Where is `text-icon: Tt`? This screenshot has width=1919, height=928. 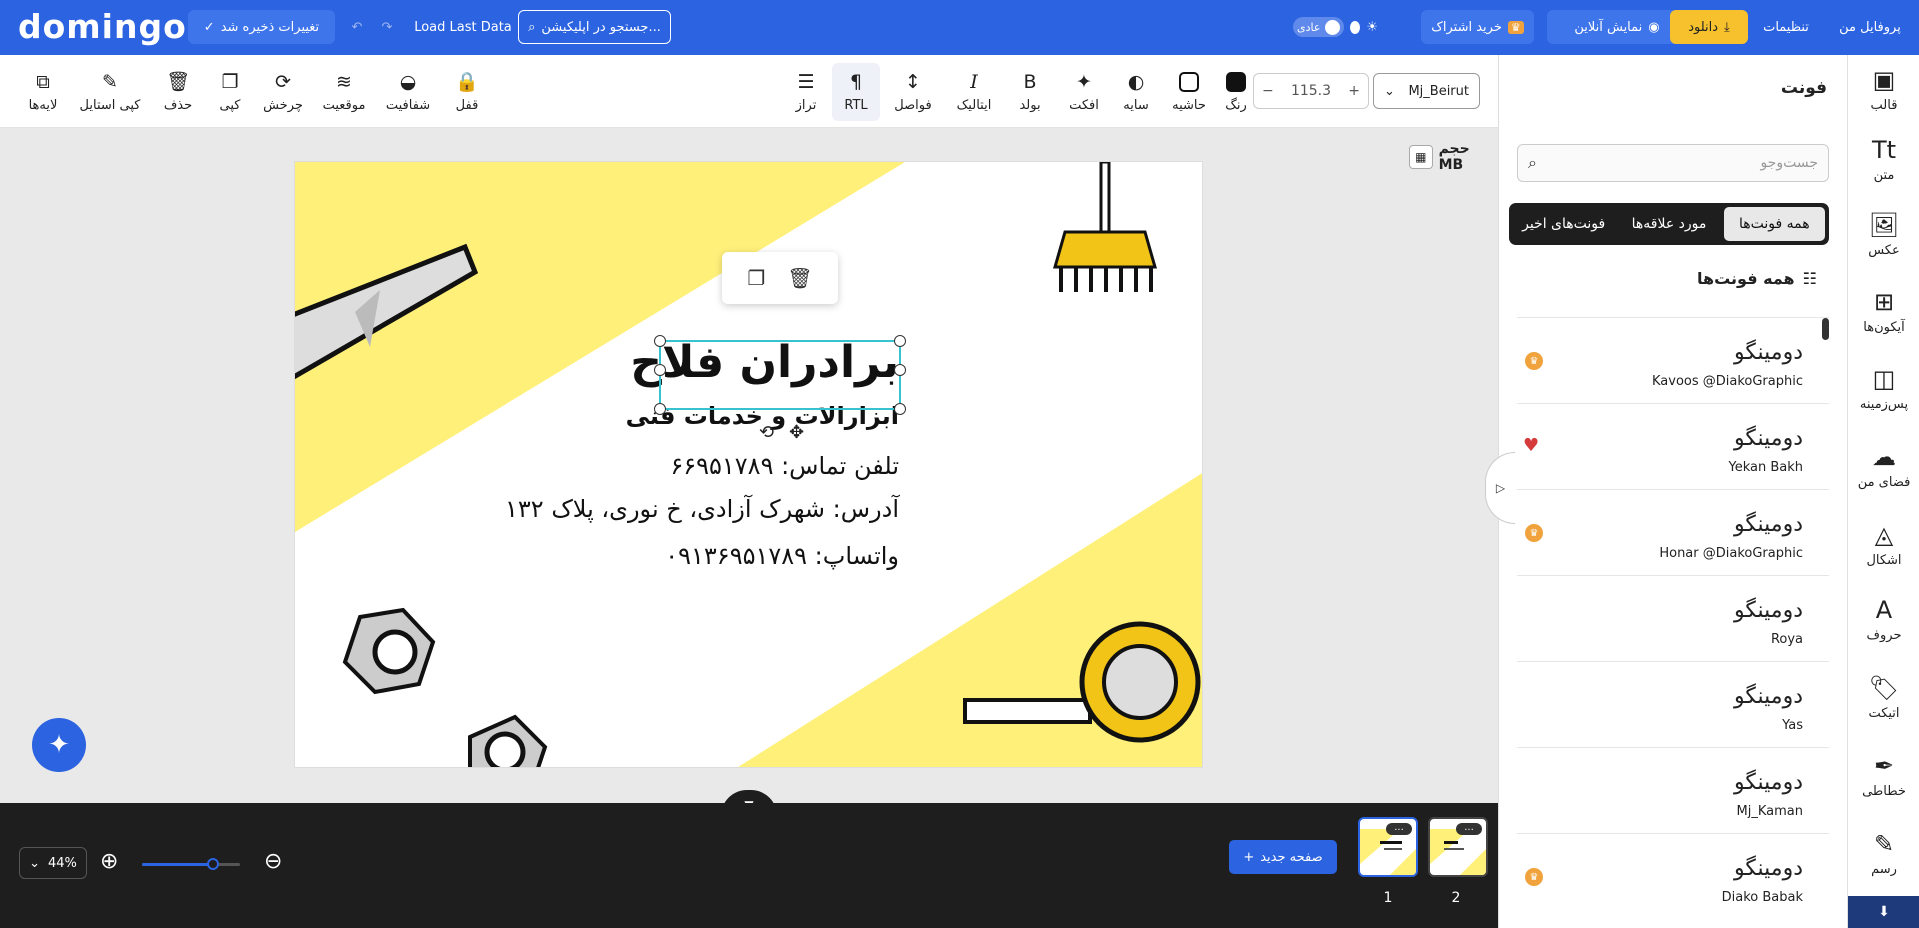
text-icon: Tt is located at coordinates (1884, 150).